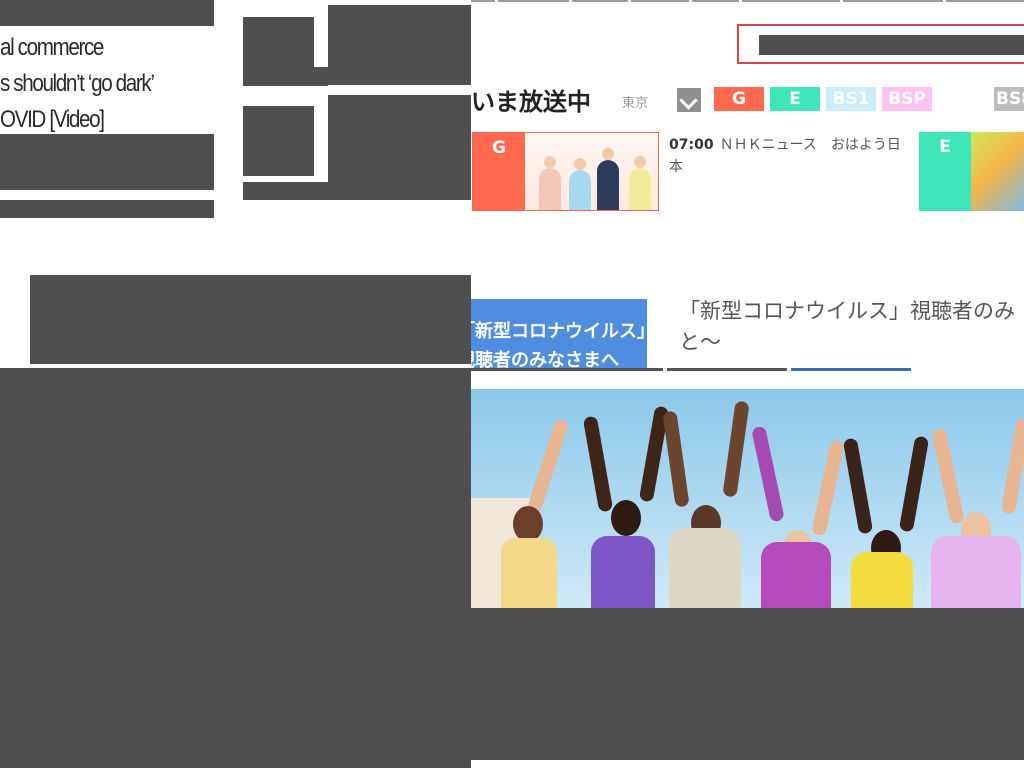 This screenshot has height=768, width=1024. I want to click on corona-banner-image: 「新型コロナウイルス」 視聴者のみなさまへ, so click(559, 335).